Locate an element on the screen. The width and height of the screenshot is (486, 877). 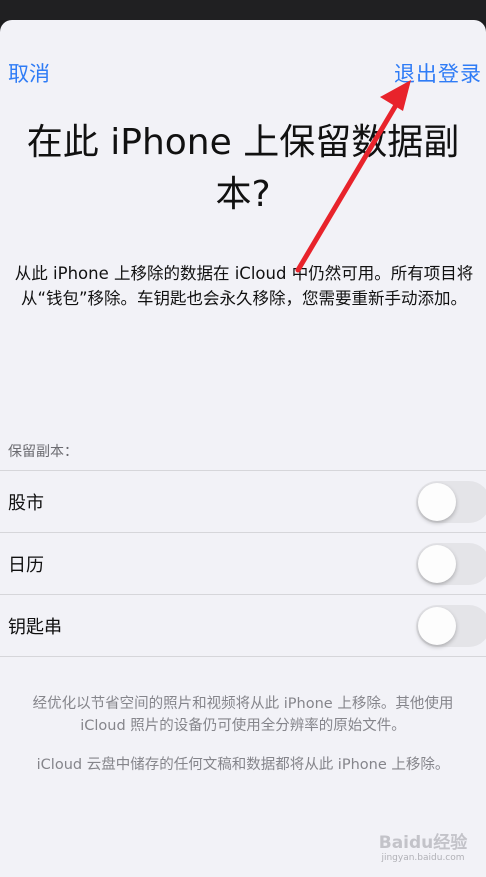
keep-copy-header: 保留副本： is located at coordinates (43, 452).